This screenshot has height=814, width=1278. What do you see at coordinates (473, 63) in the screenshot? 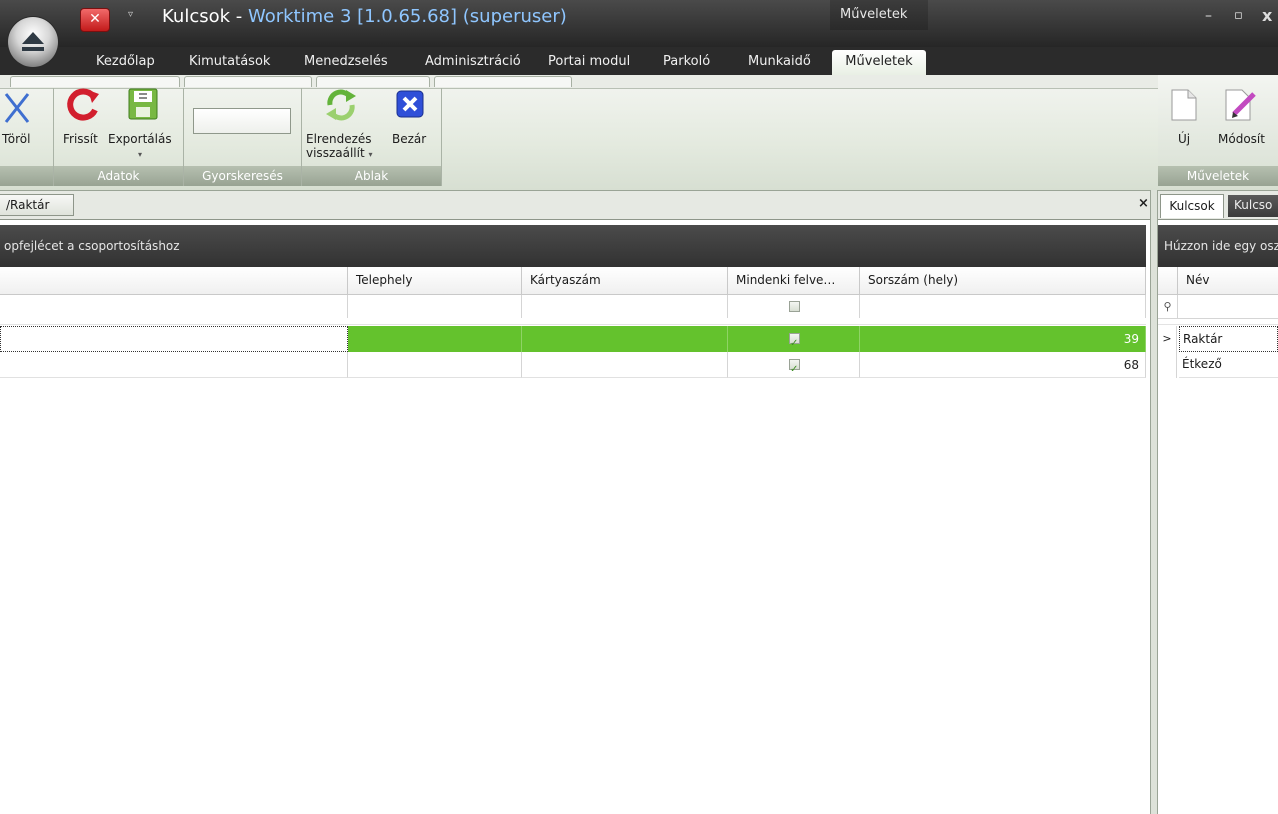
I see `tab-adminisztracio: Adminisztráció` at bounding box center [473, 63].